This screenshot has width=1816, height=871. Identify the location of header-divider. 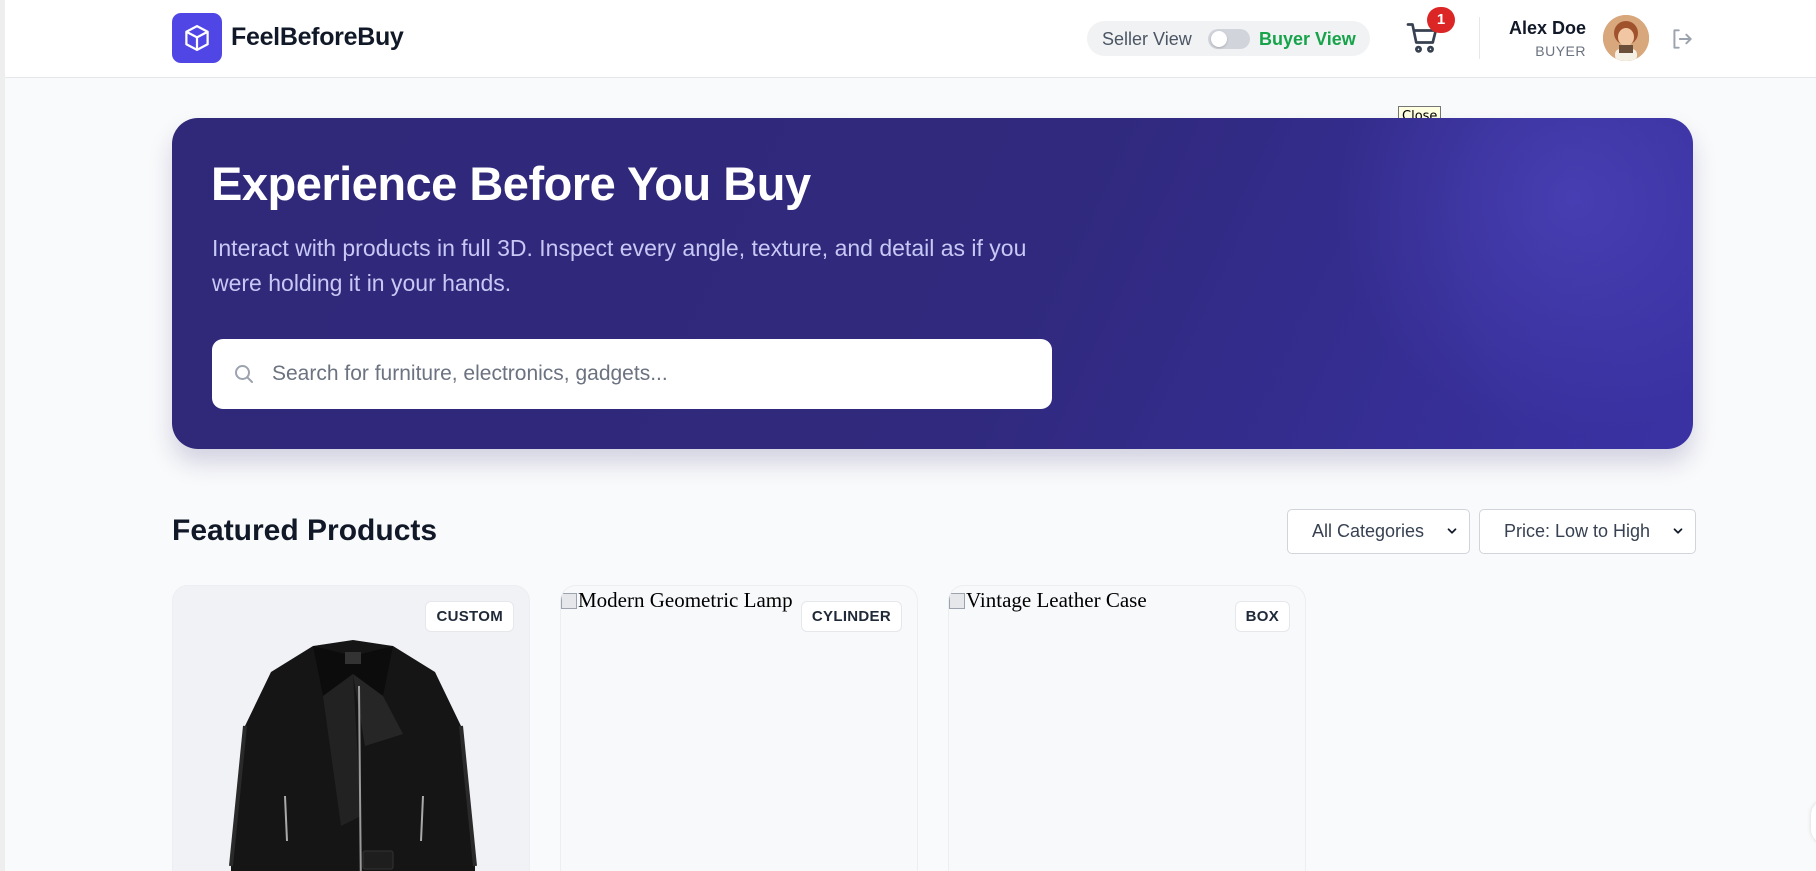
(1479, 38).